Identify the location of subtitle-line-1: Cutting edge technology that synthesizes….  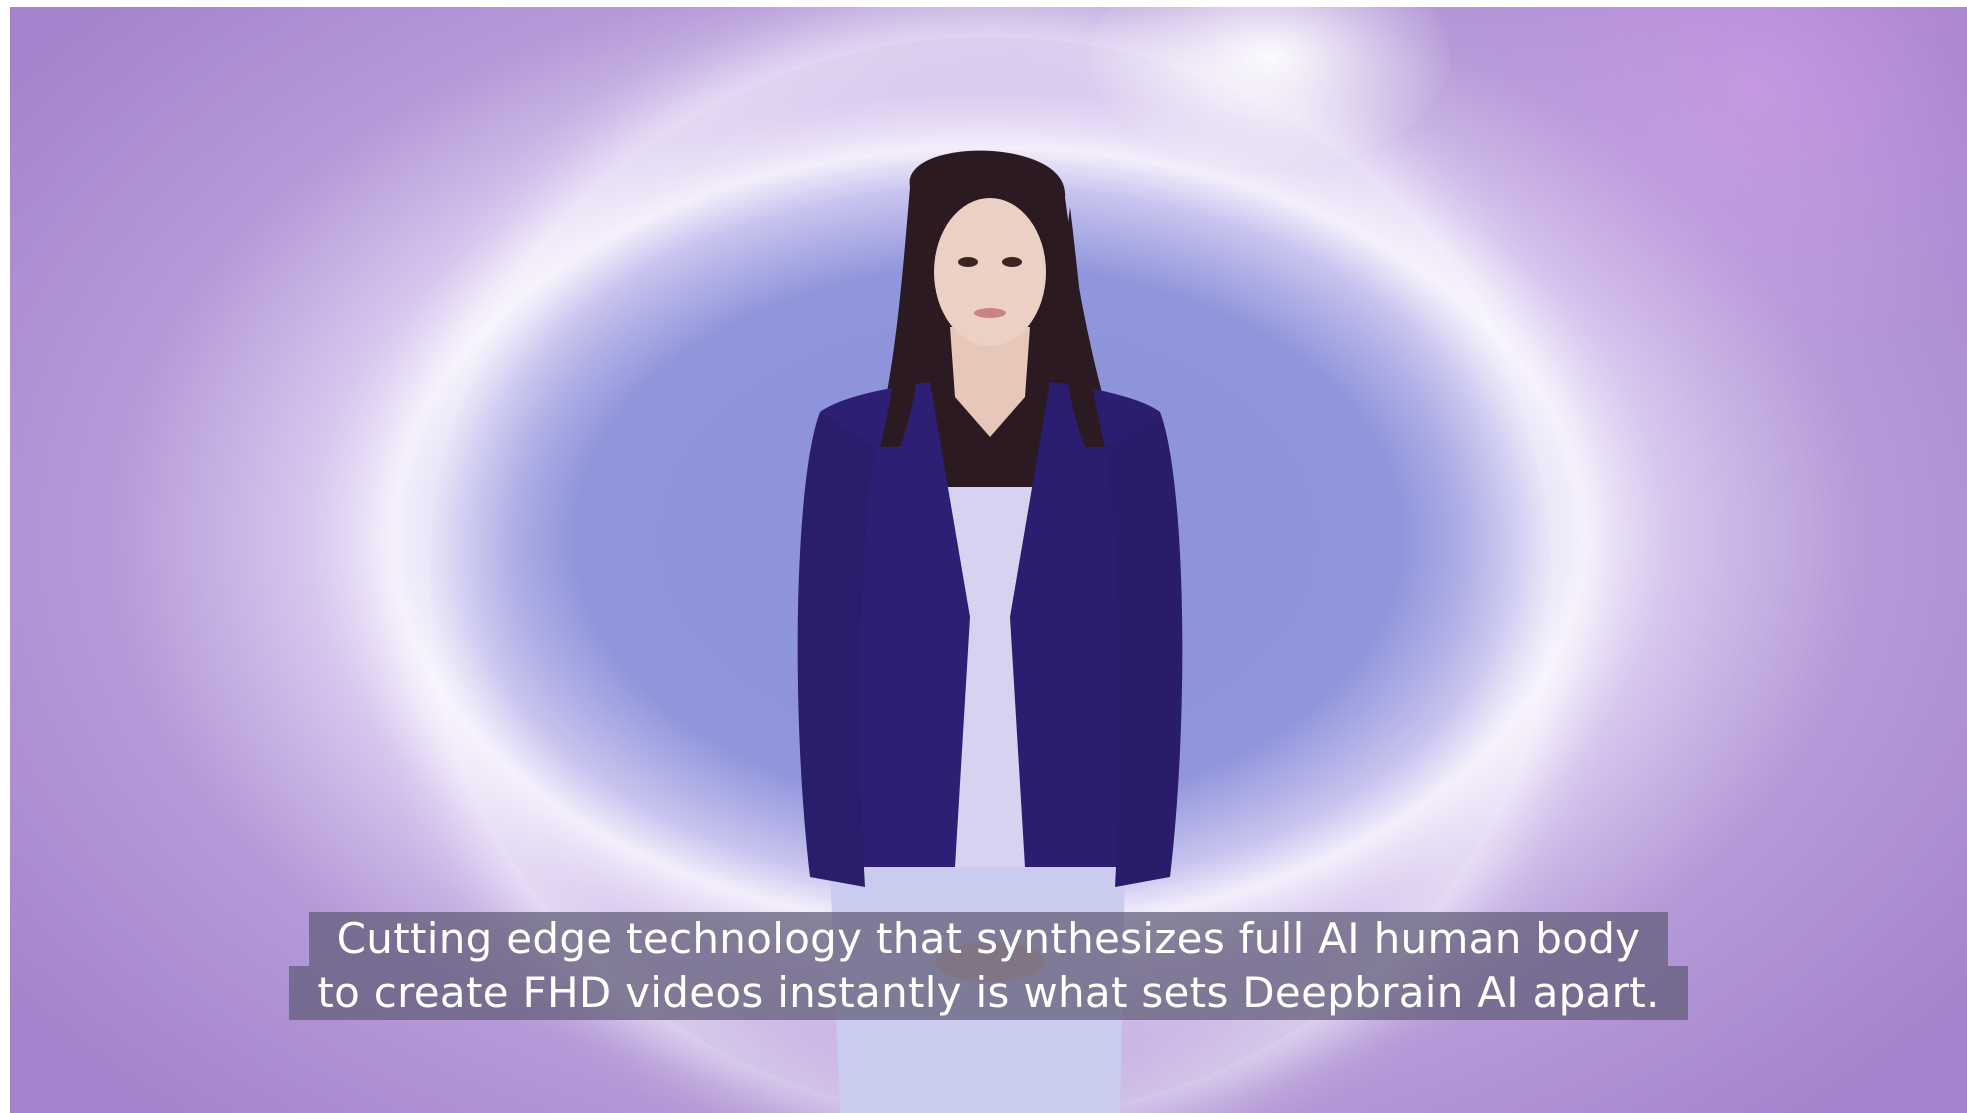
(988, 939).